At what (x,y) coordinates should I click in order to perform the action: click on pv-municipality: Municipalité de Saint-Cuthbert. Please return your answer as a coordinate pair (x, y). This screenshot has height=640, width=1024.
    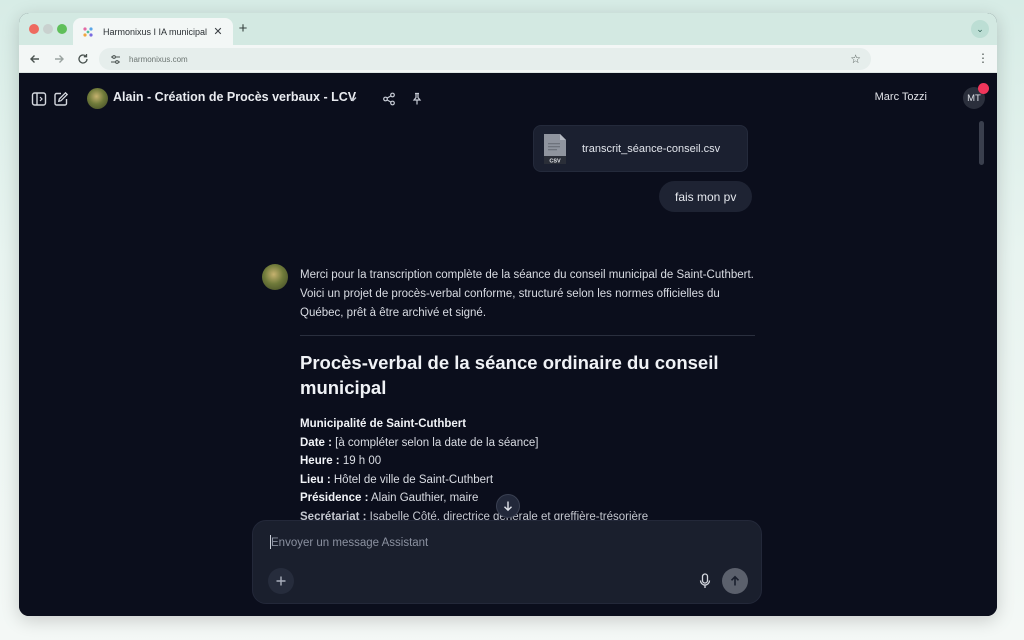
    Looking at the image, I should click on (383, 424).